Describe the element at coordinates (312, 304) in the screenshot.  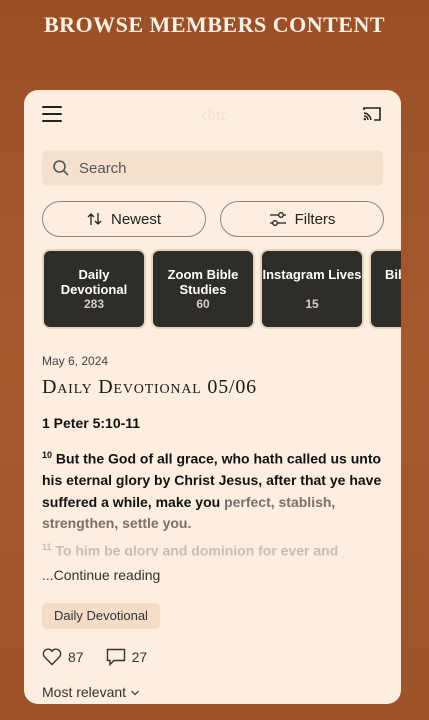
I see `category-count: 15` at that location.